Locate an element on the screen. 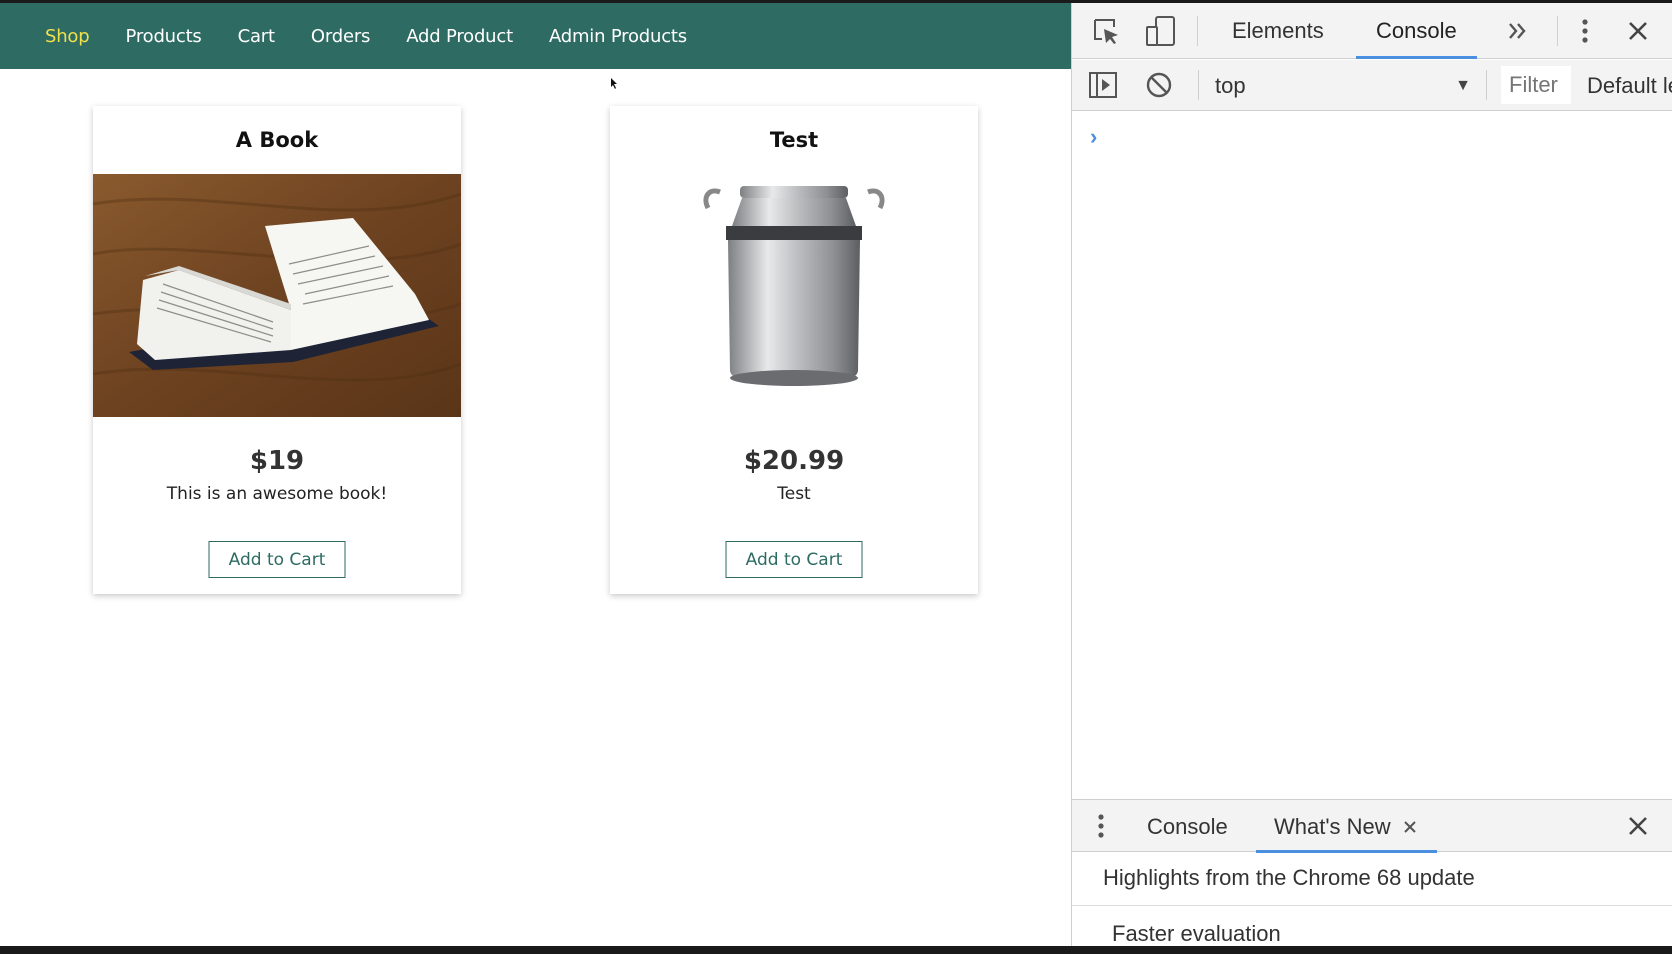 The width and height of the screenshot is (1672, 954). context-value: top is located at coordinates (1230, 85).